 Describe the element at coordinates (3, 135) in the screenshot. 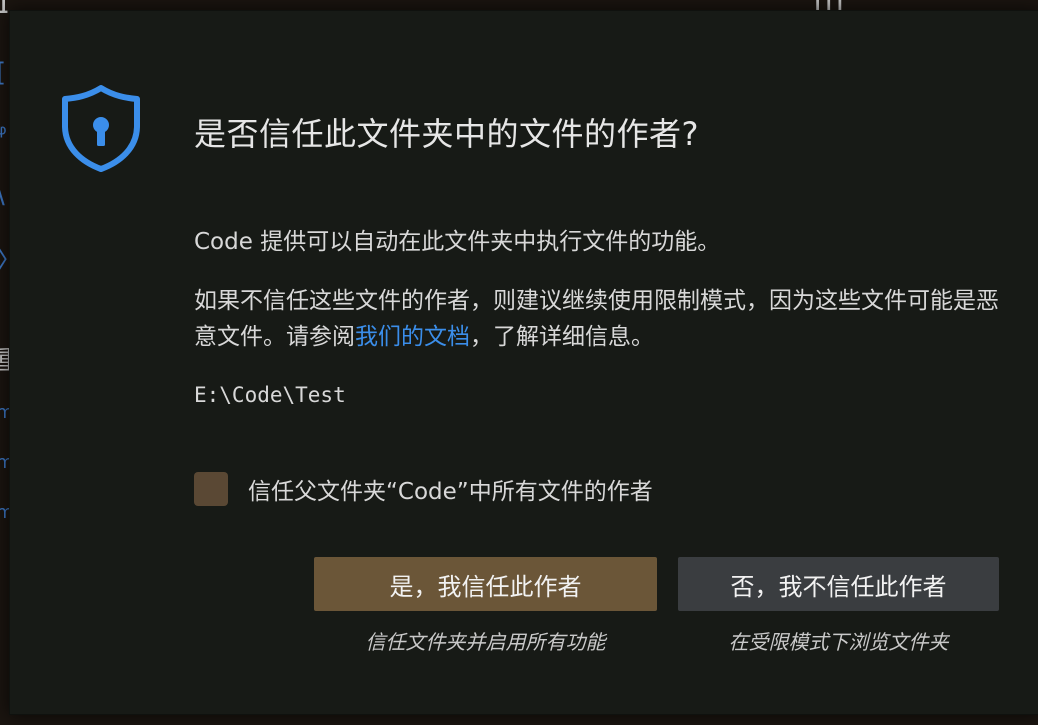

I see `bg-glyph: ᵠ` at that location.